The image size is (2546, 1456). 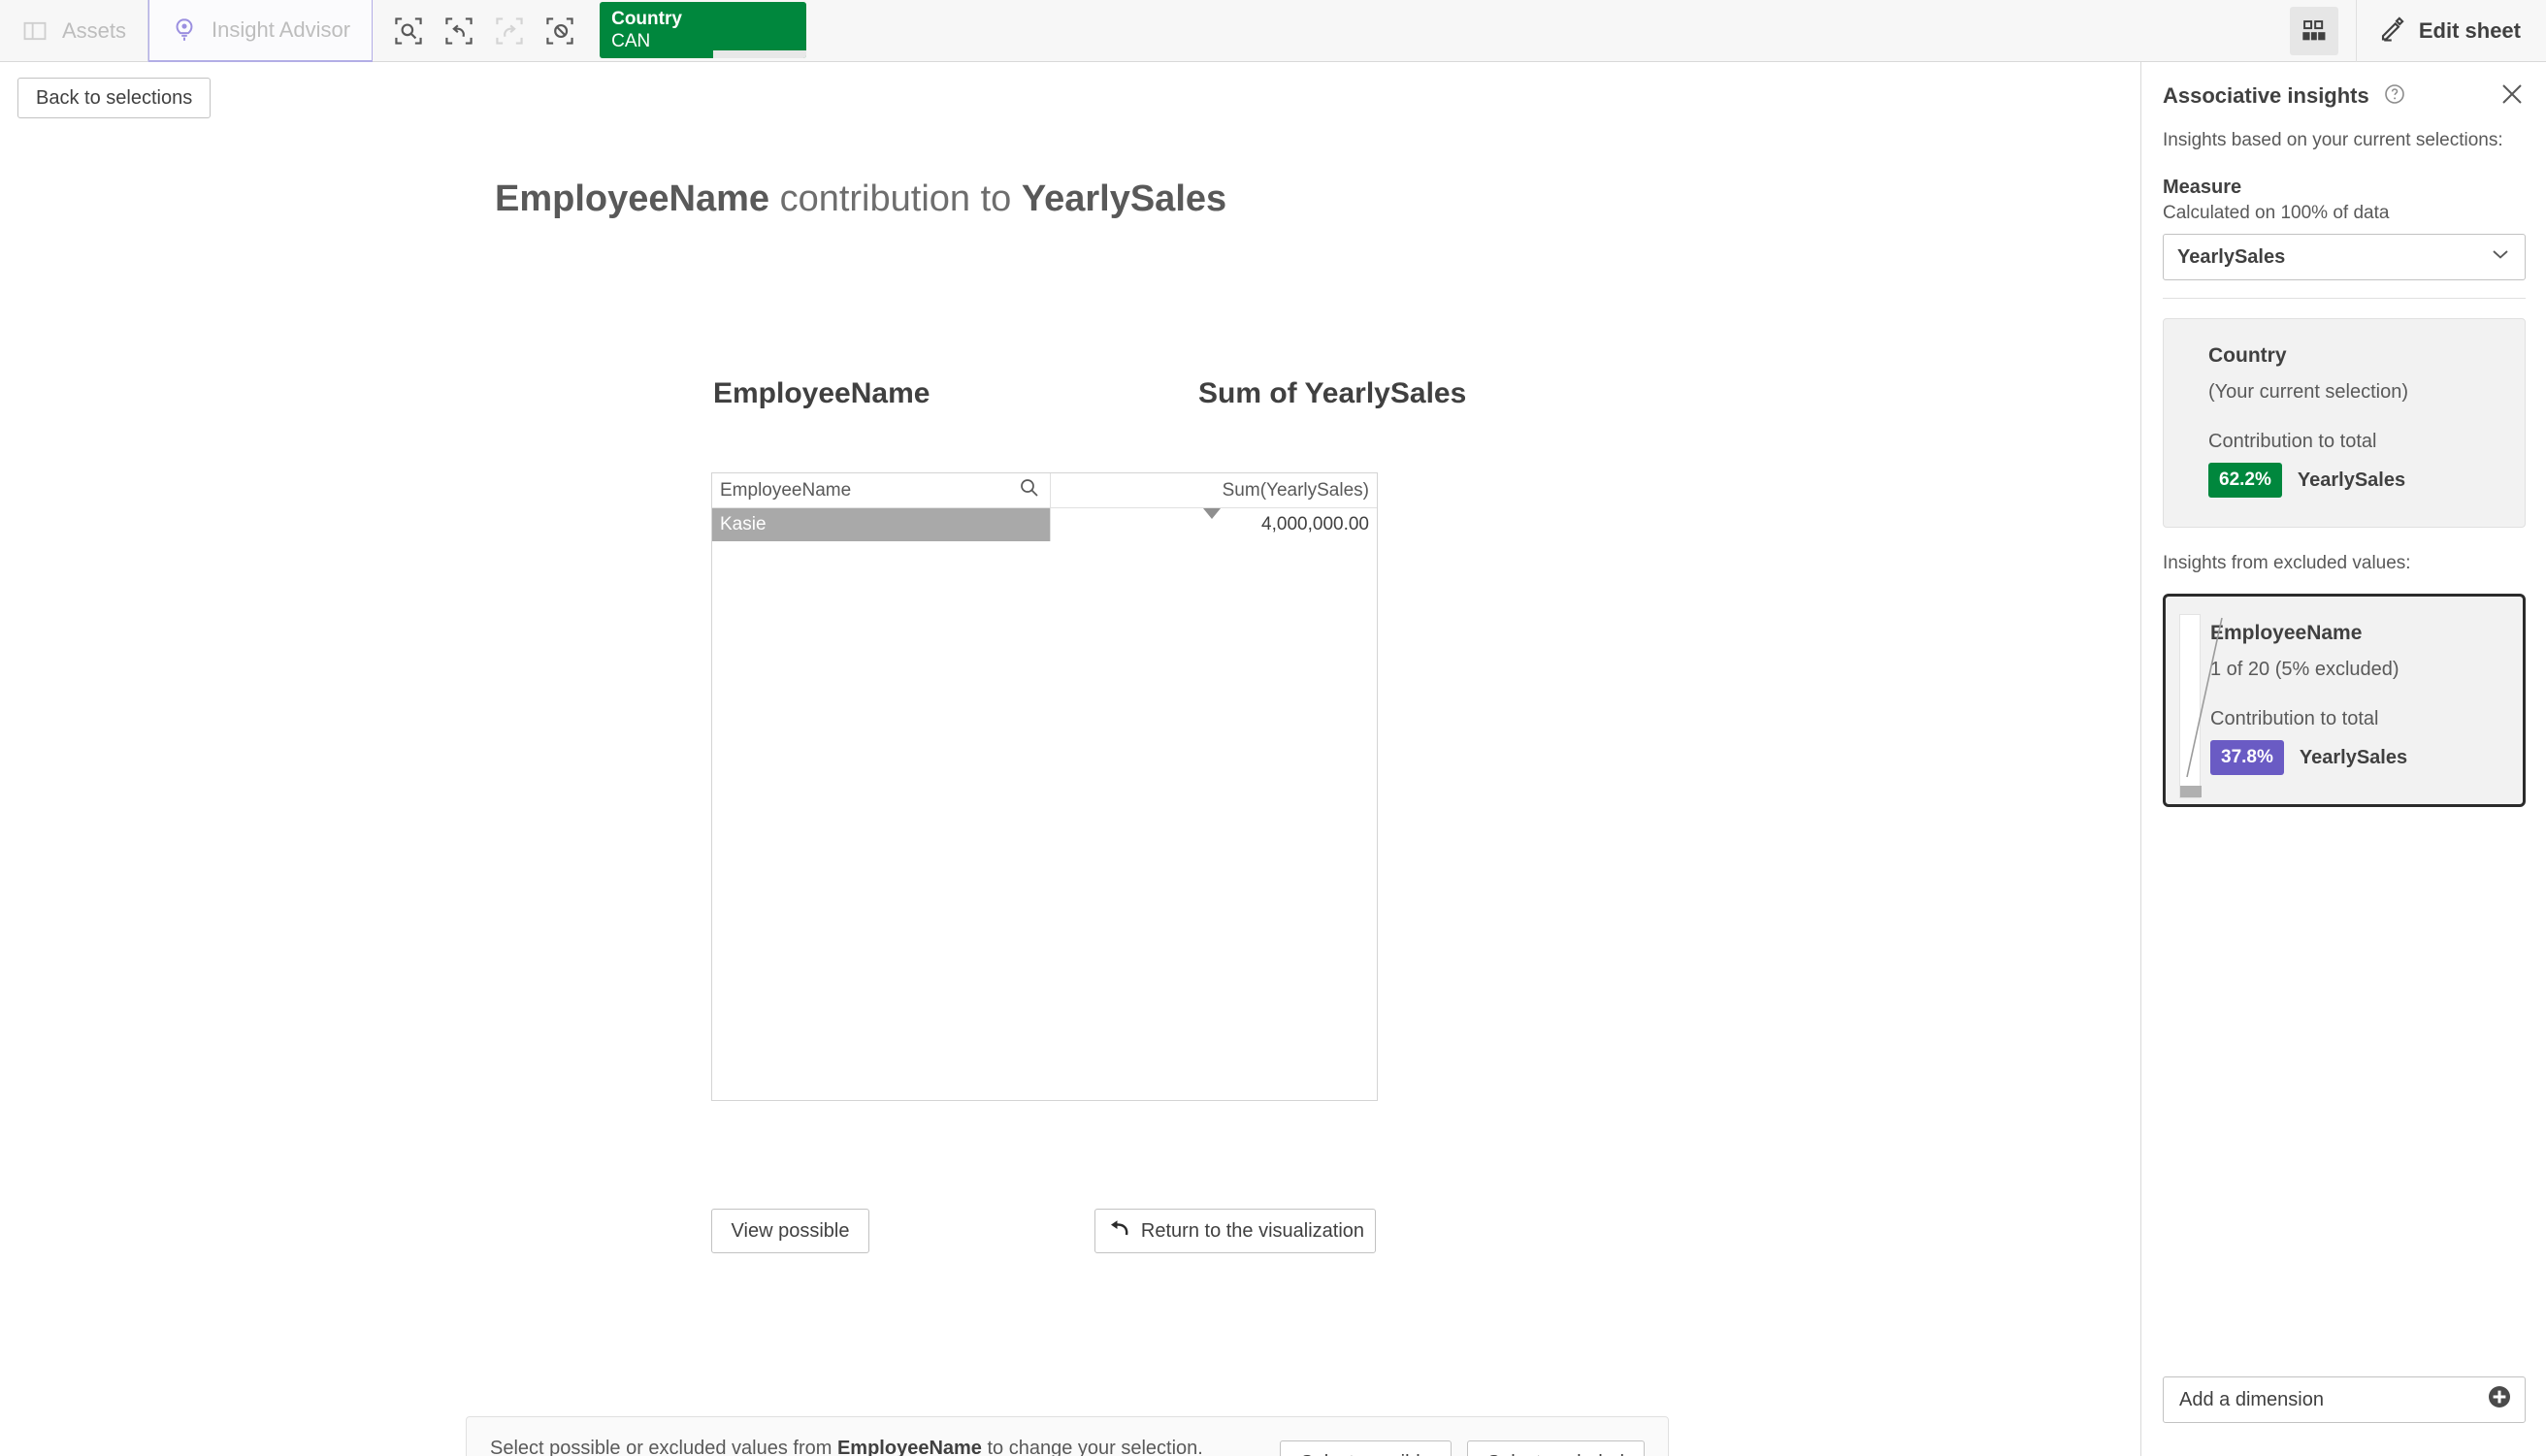 I want to click on listbox-header-dimension-label: EmployeeName, so click(x=786, y=490).